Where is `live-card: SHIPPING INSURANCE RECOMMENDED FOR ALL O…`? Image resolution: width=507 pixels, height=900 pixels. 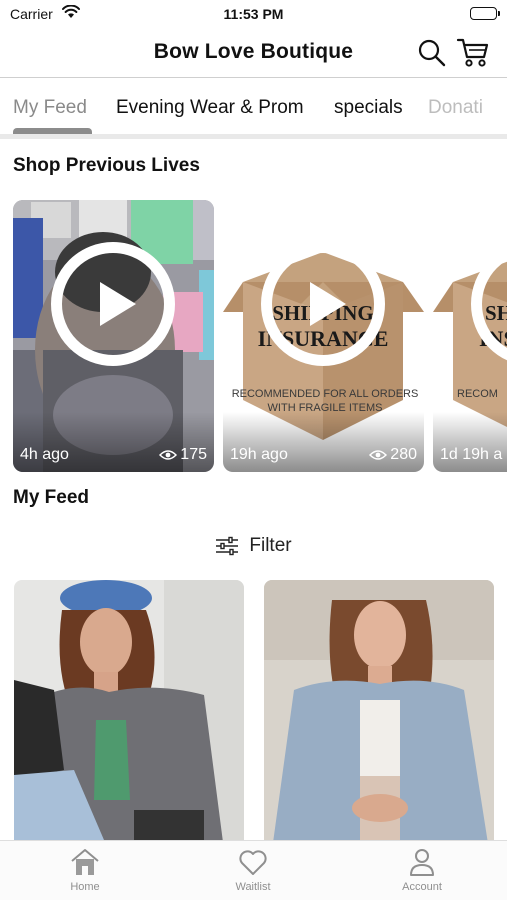 live-card: SHIPPING INSURANCE RECOMMENDED FOR ALL O… is located at coordinates (323, 336).